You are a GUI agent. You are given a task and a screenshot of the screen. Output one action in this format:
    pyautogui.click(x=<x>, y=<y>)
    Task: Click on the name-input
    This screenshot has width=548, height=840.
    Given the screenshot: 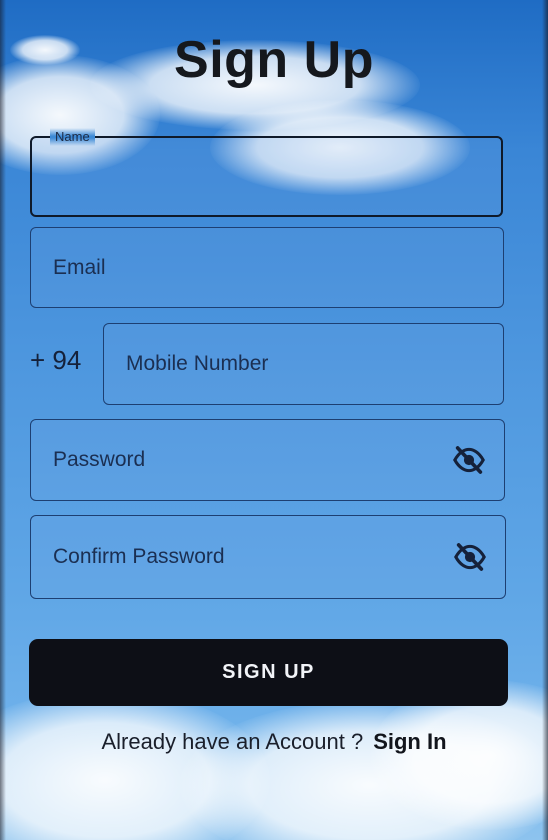 What is the action you would take?
    pyautogui.click(x=266, y=176)
    